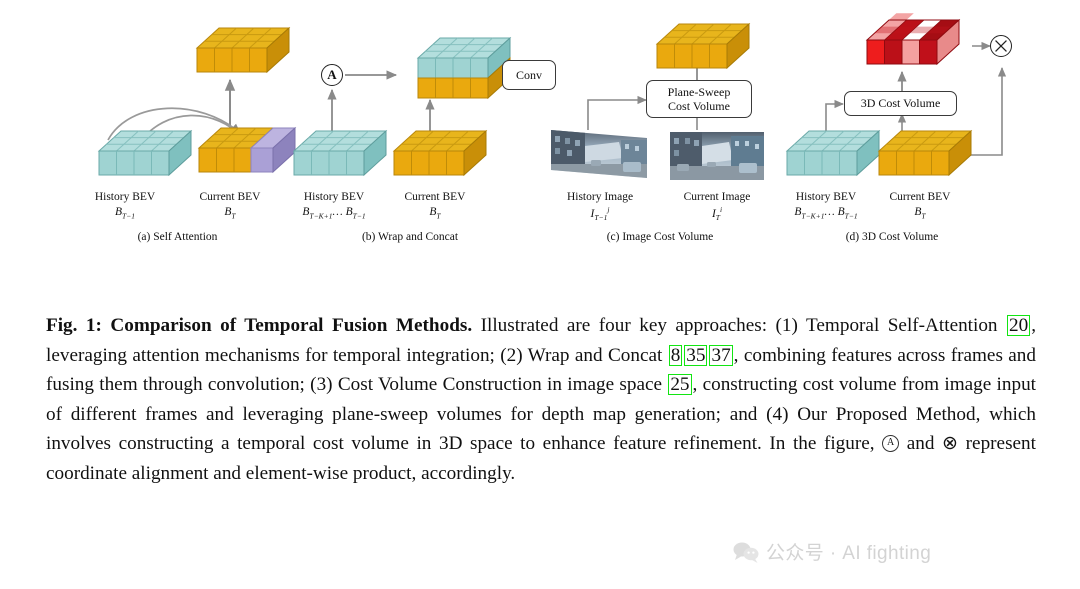 The width and height of the screenshot is (1080, 589). Describe the element at coordinates (892, 237) in the screenshot. I see `panel-caption-d: (d) 3D Cost Volume` at that location.